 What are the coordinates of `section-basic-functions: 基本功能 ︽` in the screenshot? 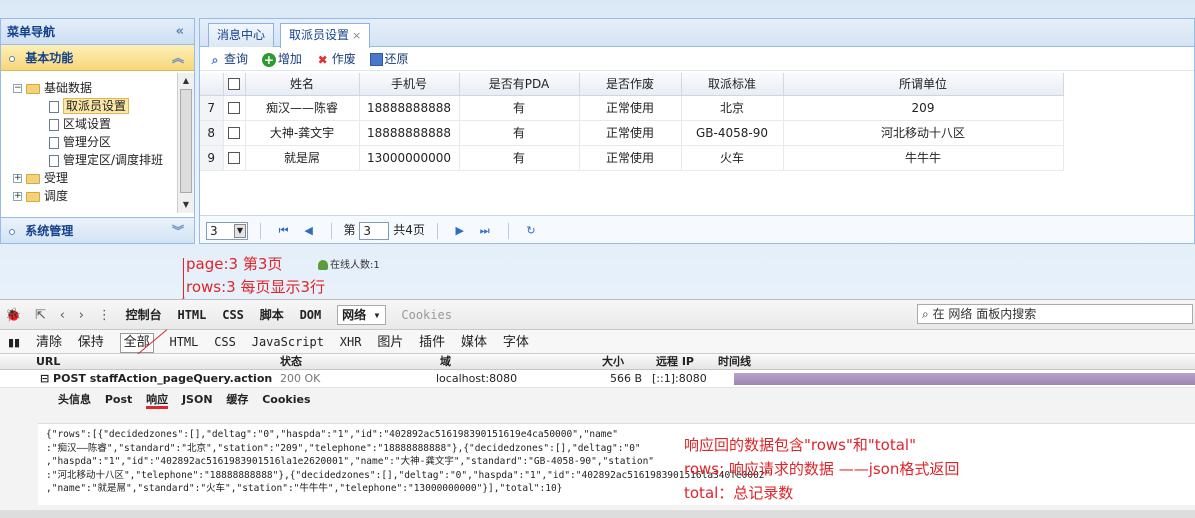 It's located at (97, 58).